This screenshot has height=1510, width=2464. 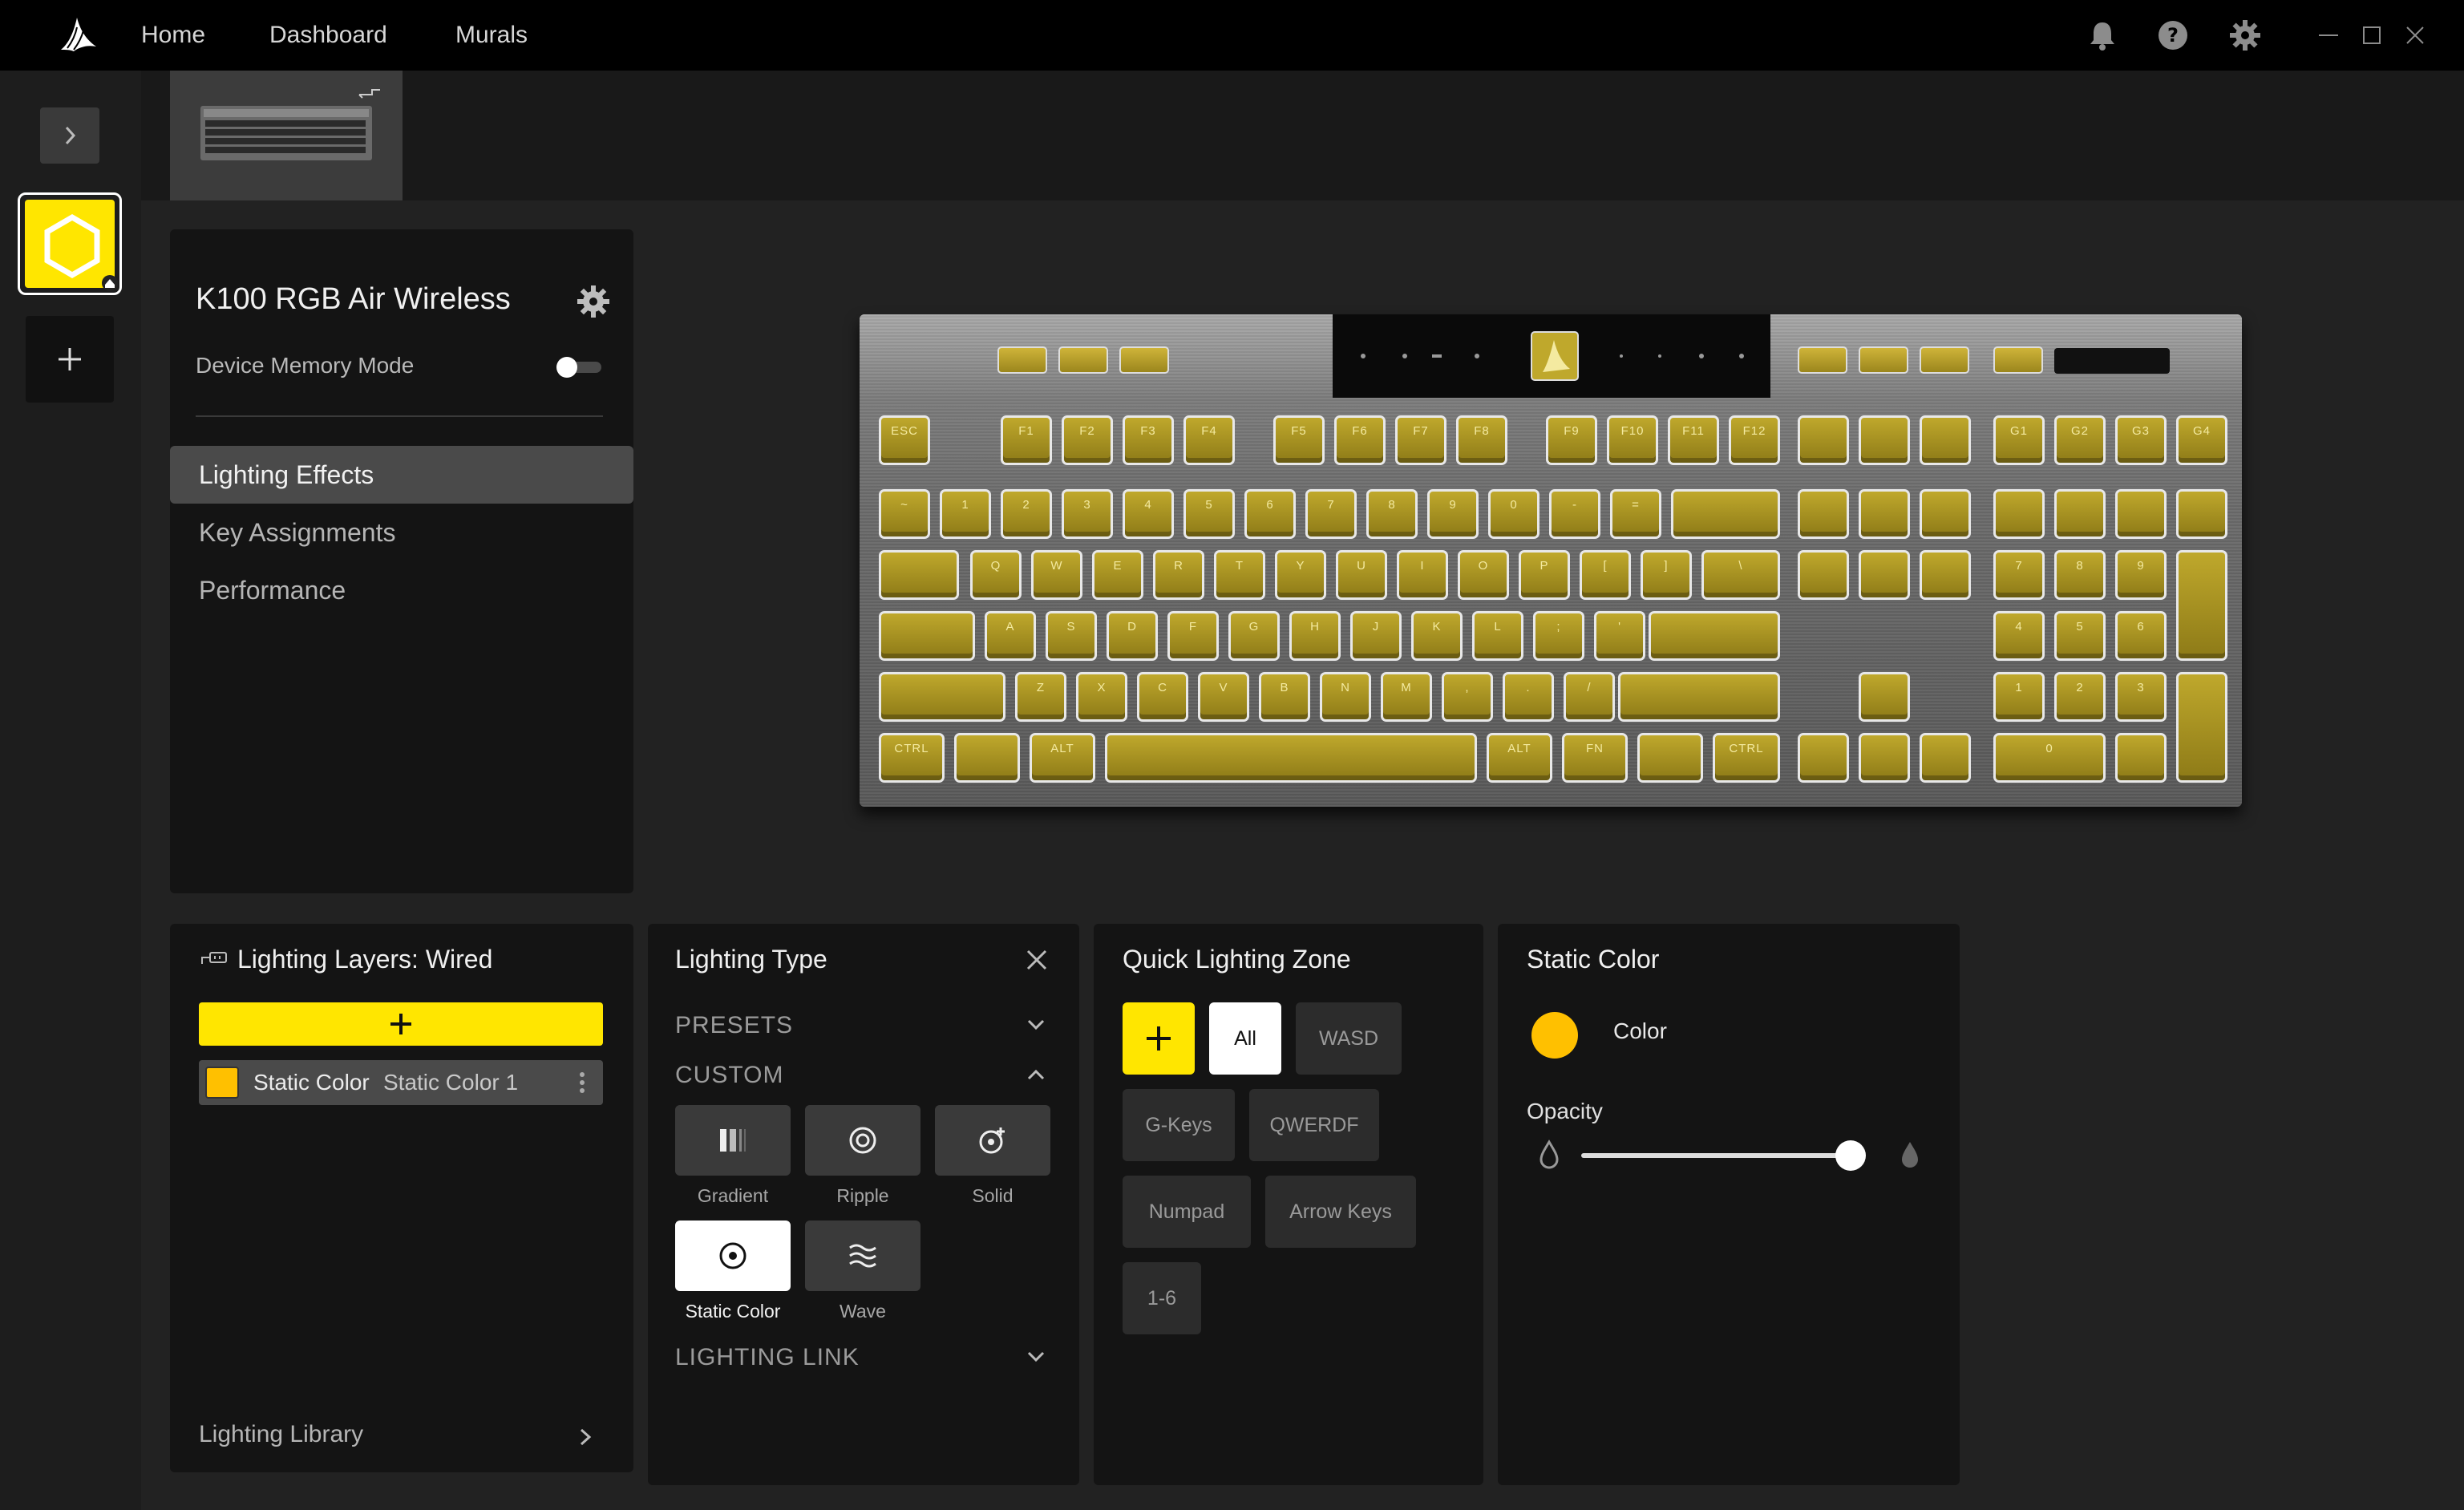 I want to click on device-thumbnail, so click(x=286, y=136).